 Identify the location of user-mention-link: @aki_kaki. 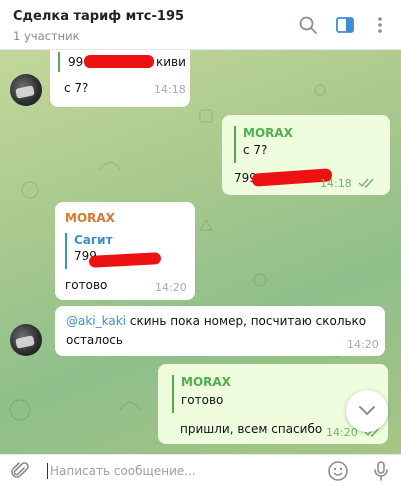
(96, 321).